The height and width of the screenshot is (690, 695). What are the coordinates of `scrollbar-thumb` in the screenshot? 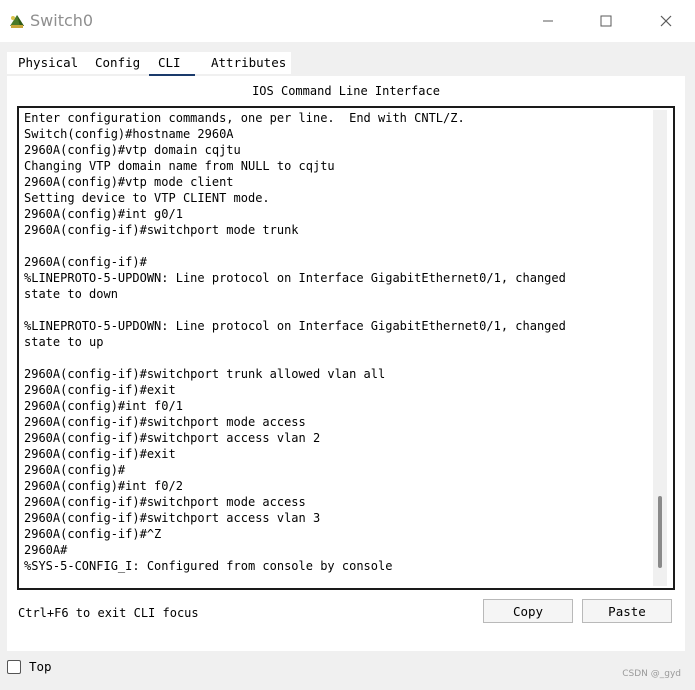 It's located at (660, 532).